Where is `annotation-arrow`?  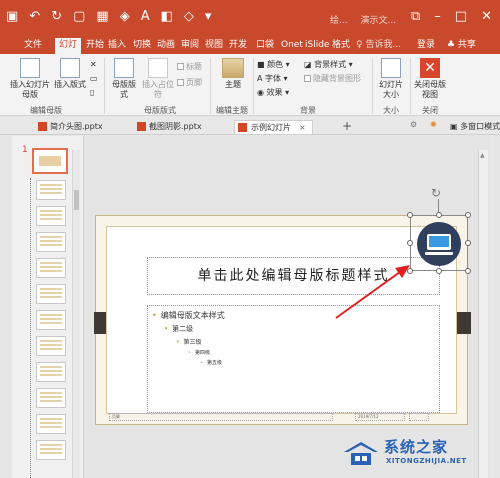 annotation-arrow is located at coordinates (372, 292).